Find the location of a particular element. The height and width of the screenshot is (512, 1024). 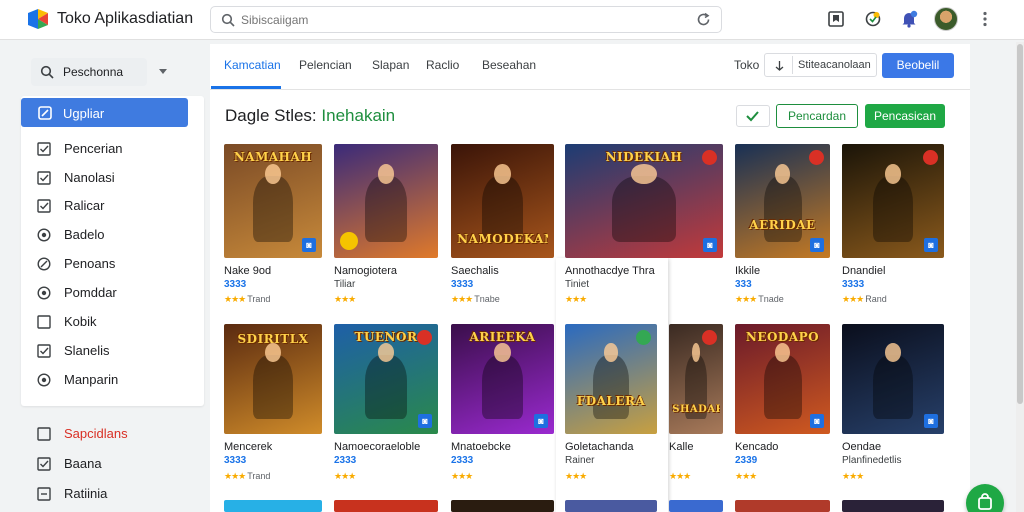

search-bar is located at coordinates (466, 19).